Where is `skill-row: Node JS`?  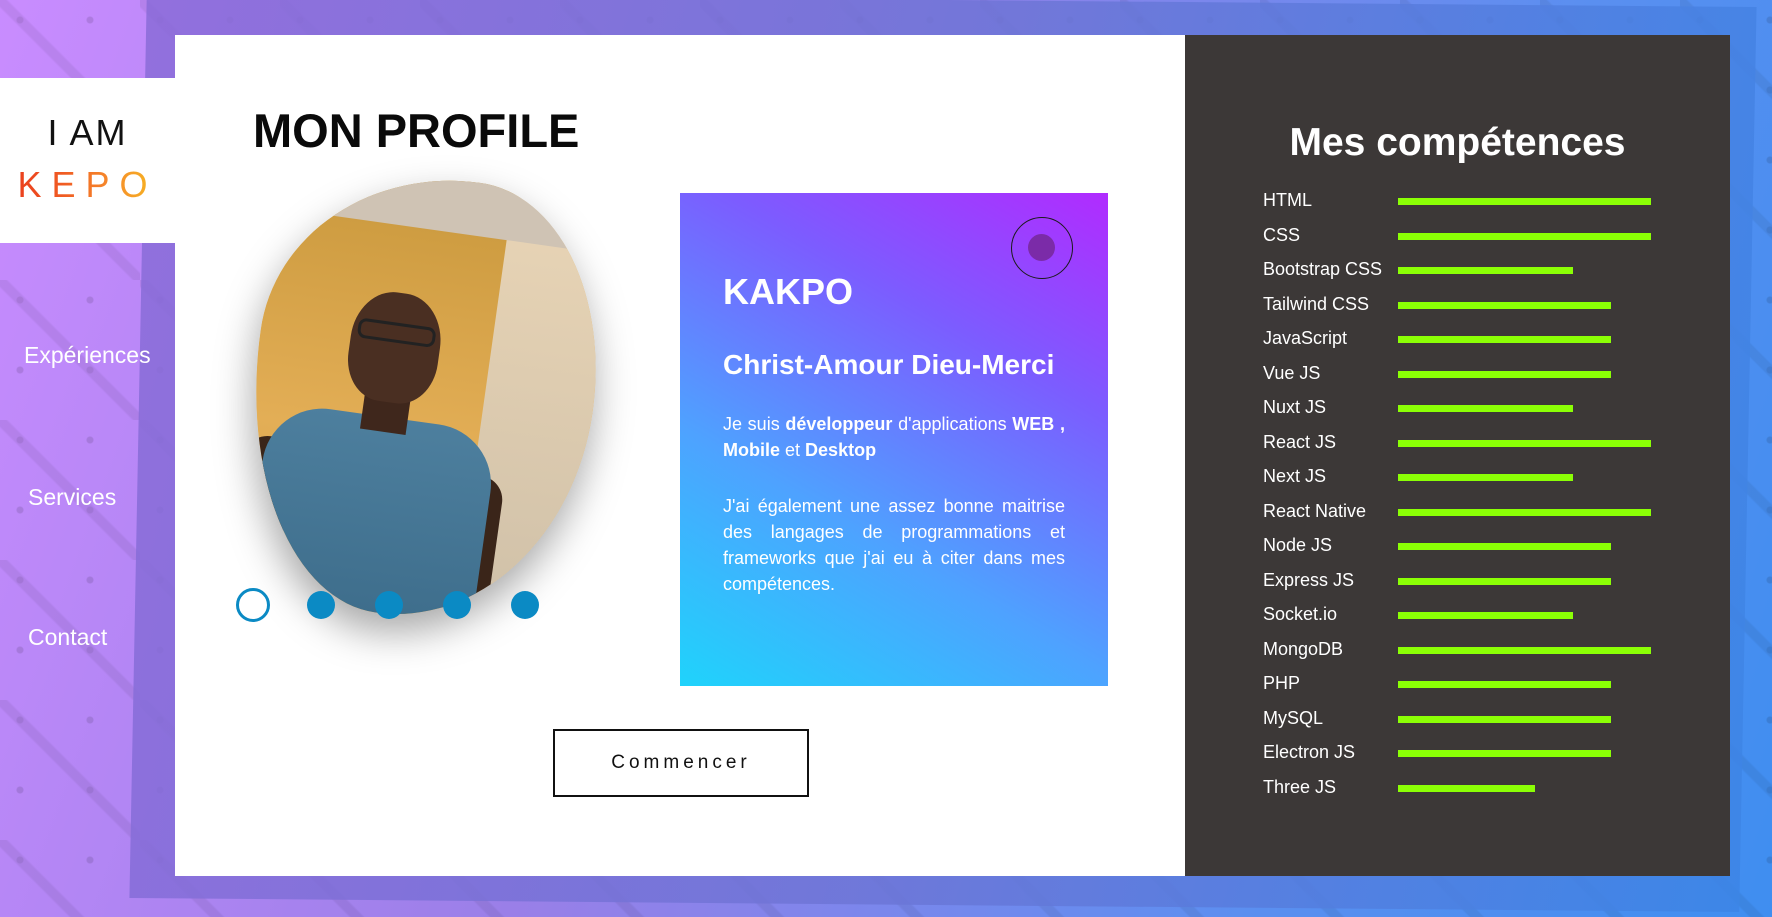 skill-row: Node JS is located at coordinates (1473, 547).